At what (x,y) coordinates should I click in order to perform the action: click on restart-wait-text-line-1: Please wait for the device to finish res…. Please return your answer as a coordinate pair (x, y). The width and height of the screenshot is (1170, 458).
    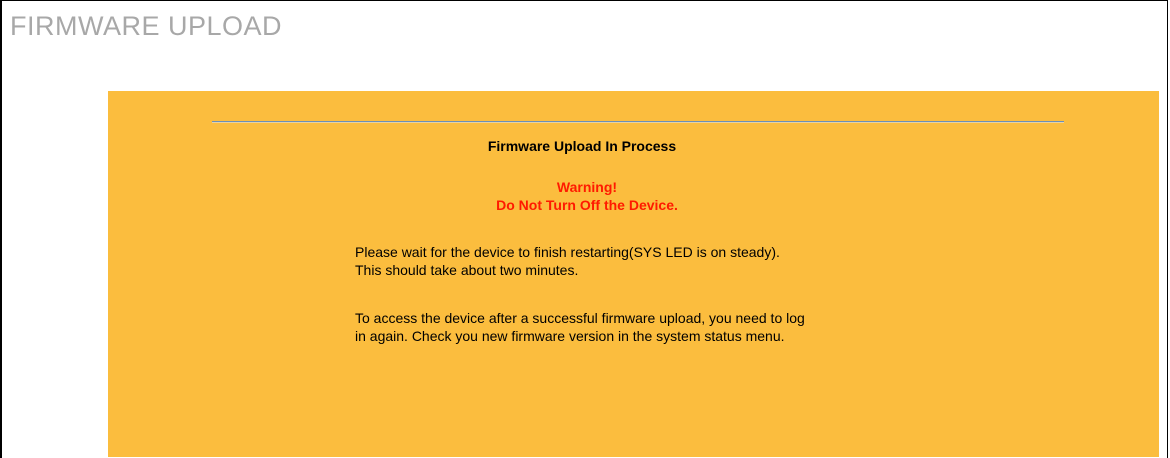
    Looking at the image, I should click on (567, 252).